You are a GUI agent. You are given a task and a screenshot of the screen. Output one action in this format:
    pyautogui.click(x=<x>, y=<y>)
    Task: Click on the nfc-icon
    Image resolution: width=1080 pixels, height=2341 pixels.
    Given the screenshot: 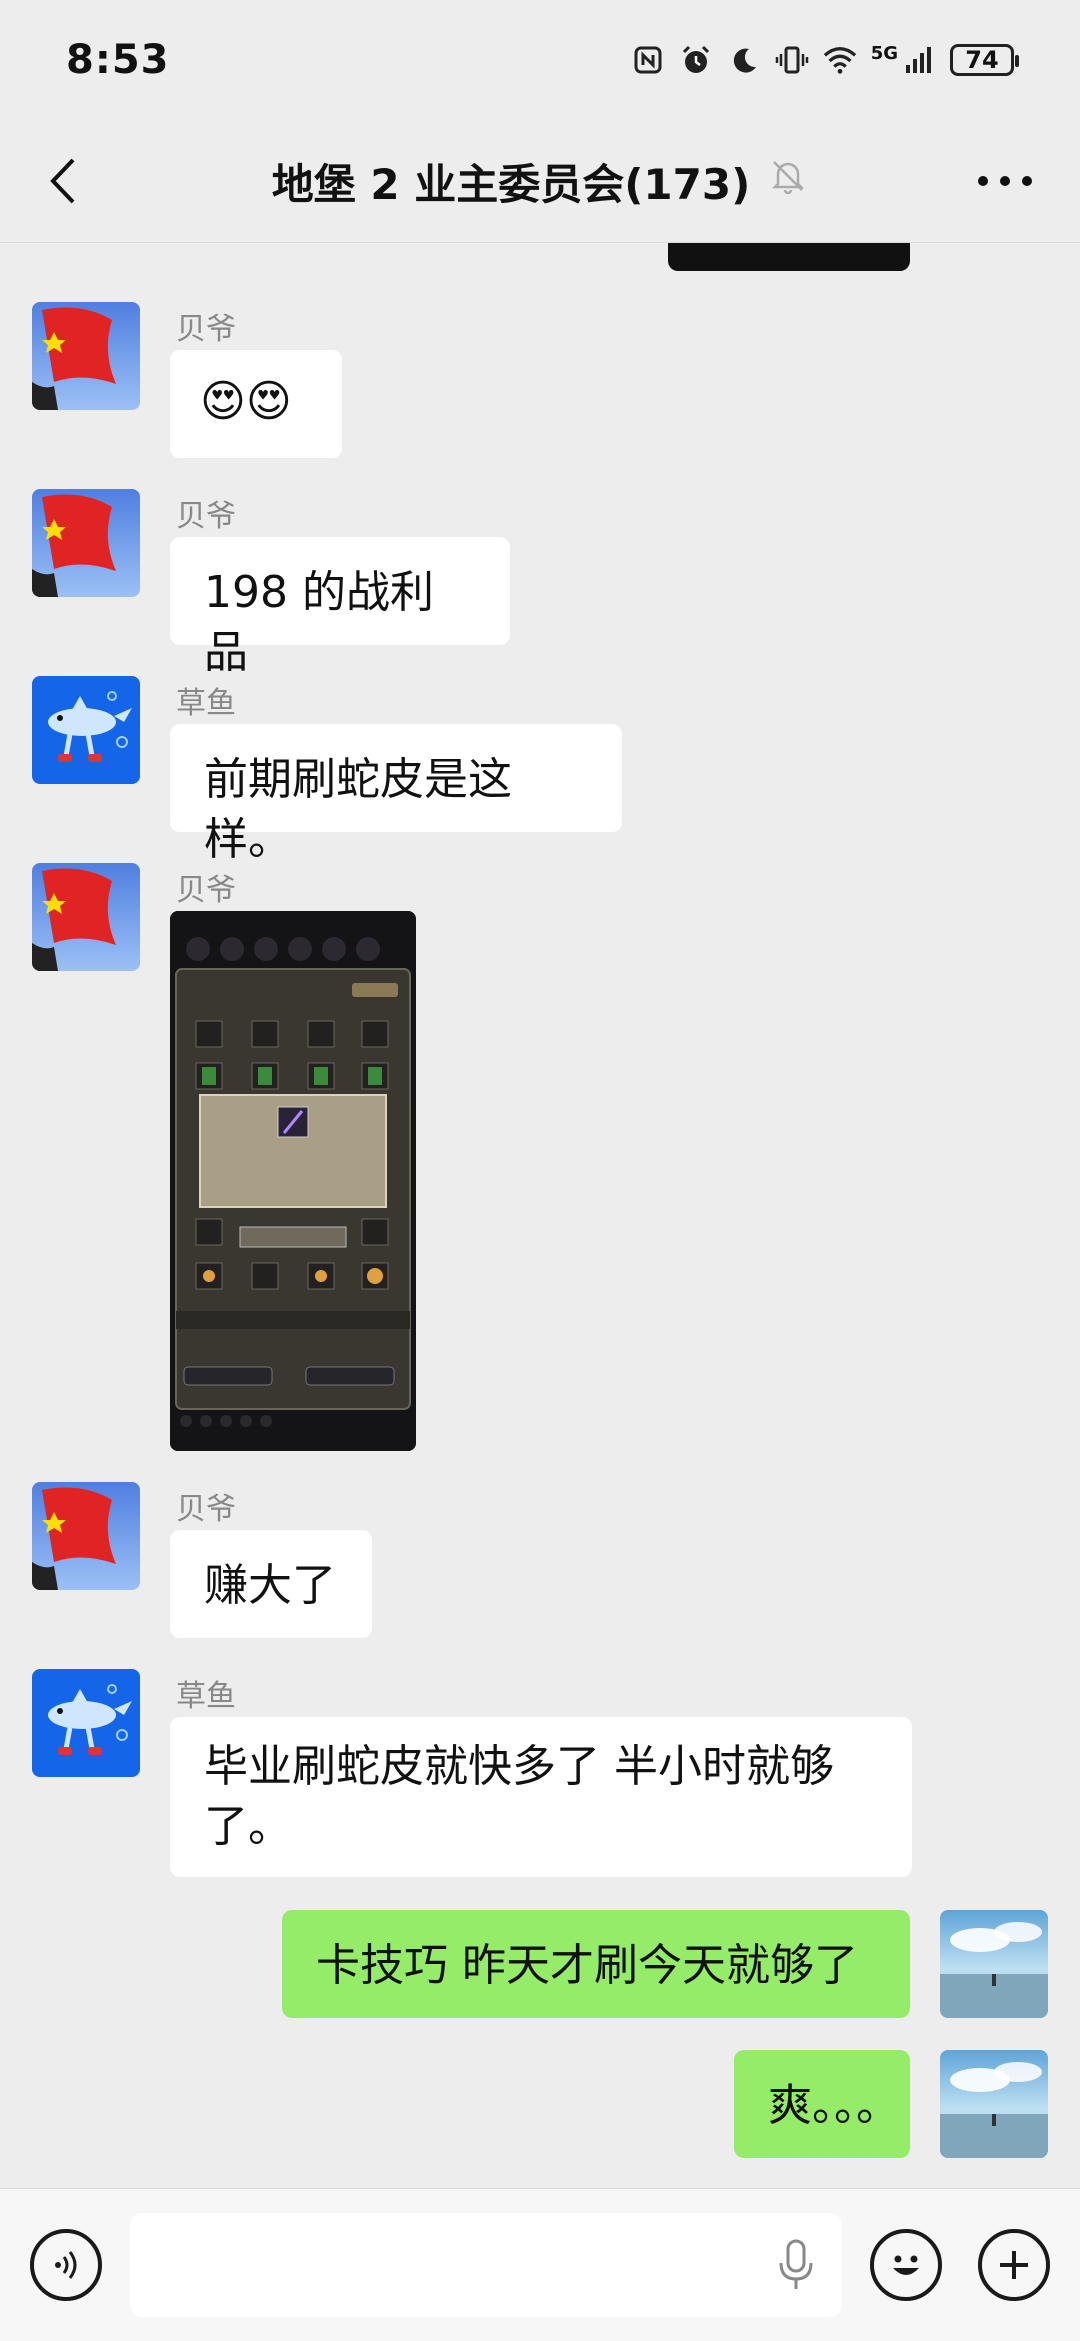 What is the action you would take?
    pyautogui.click(x=648, y=60)
    